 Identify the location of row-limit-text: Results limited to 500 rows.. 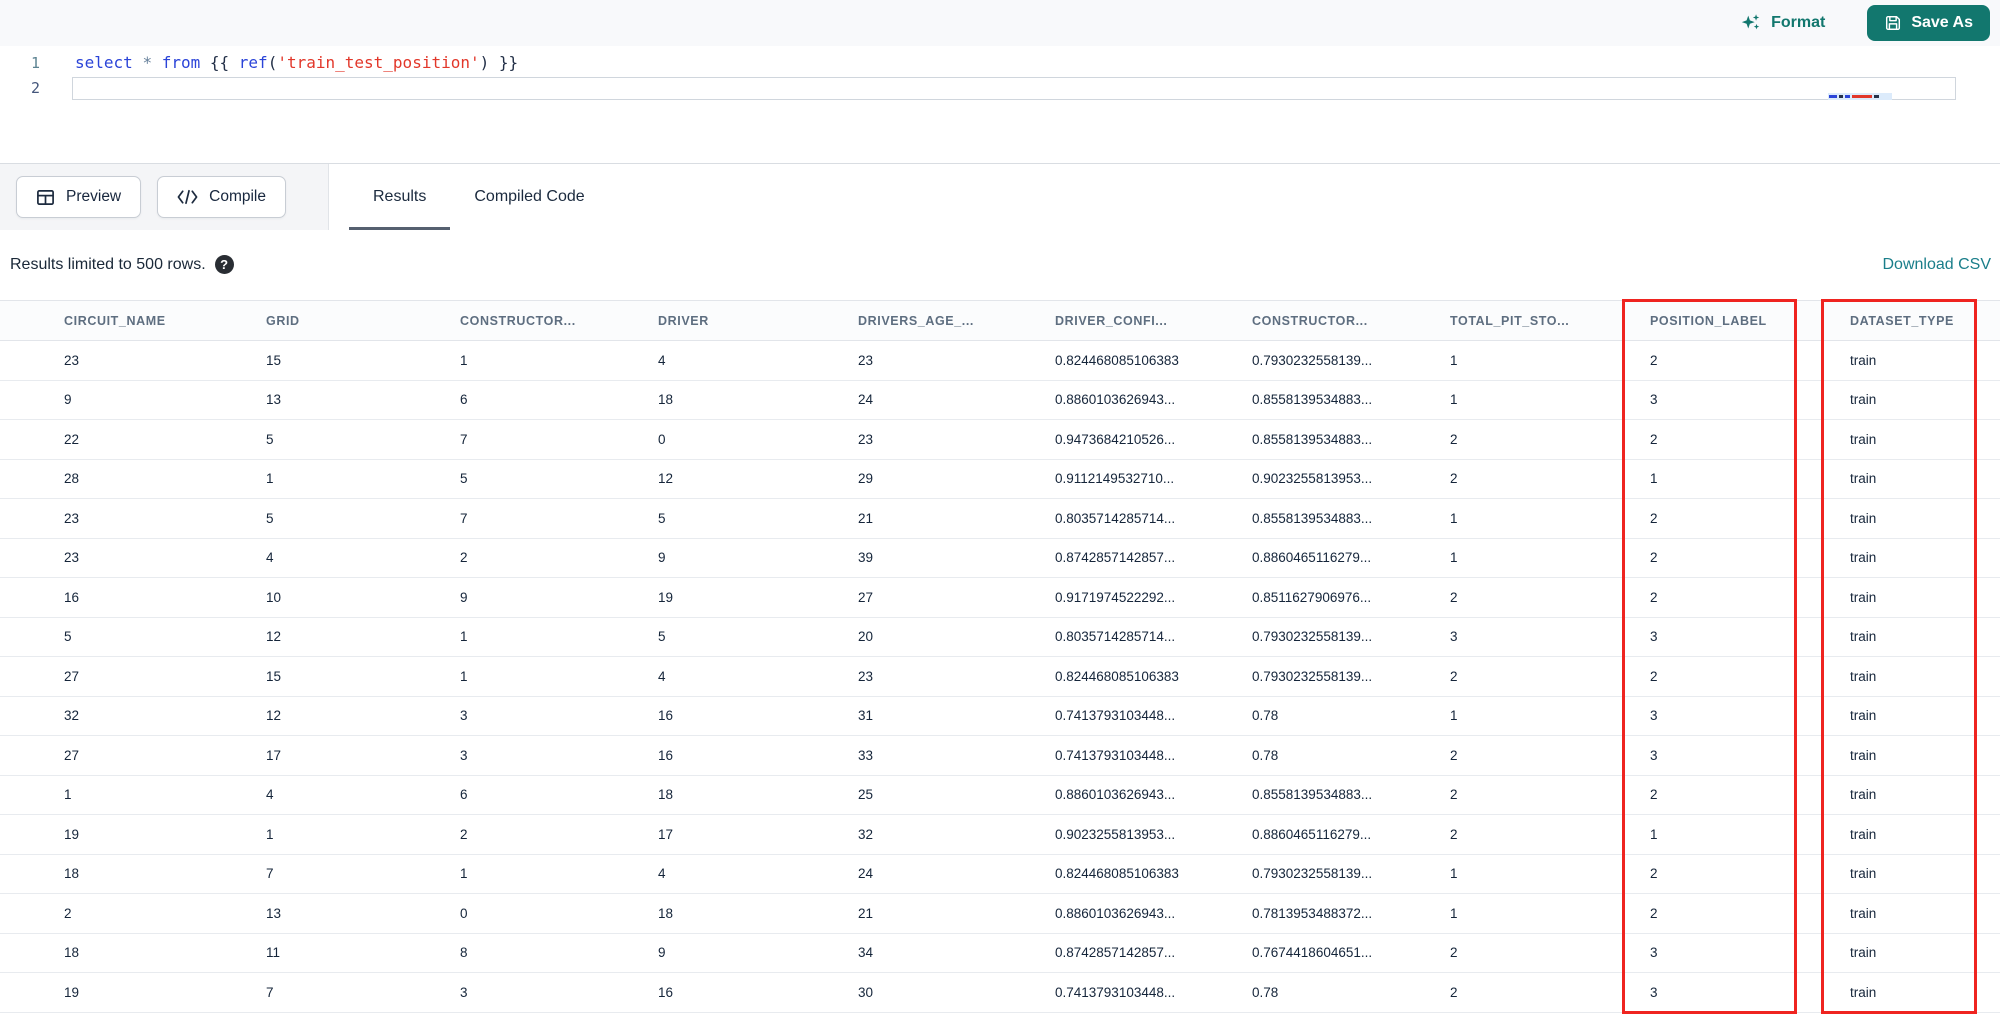
(108, 264).